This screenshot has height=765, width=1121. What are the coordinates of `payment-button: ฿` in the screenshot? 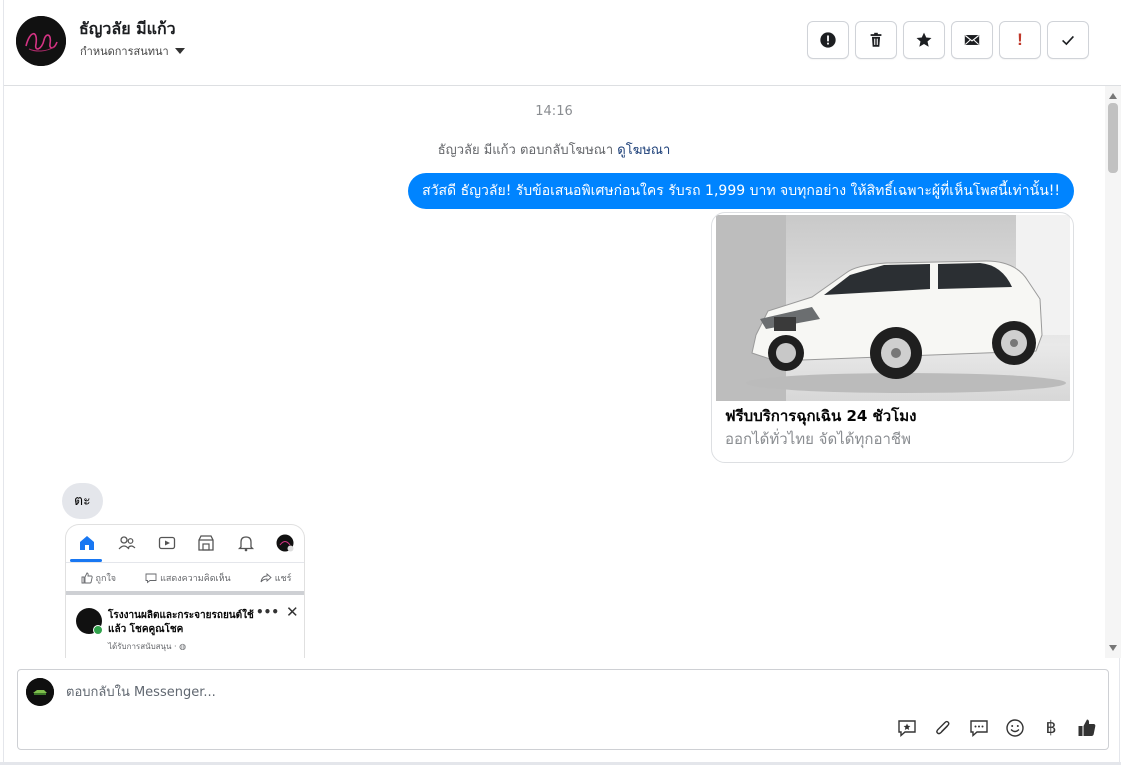 It's located at (1051, 728).